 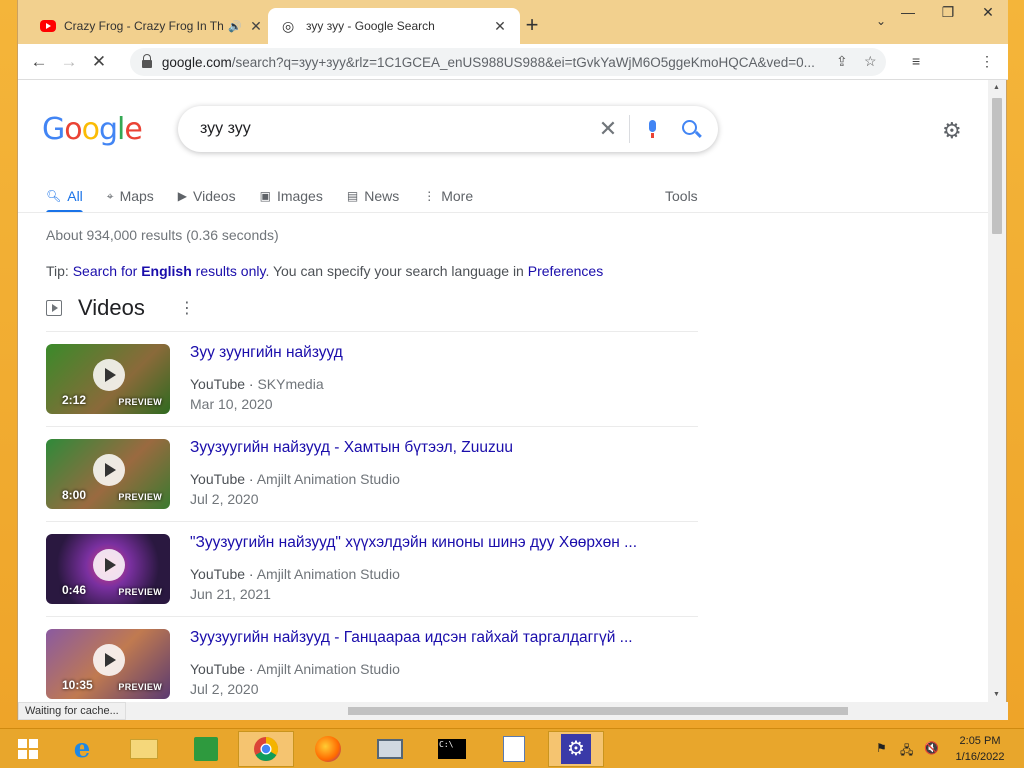 I want to click on tab-more: ⋮ More, so click(x=448, y=196).